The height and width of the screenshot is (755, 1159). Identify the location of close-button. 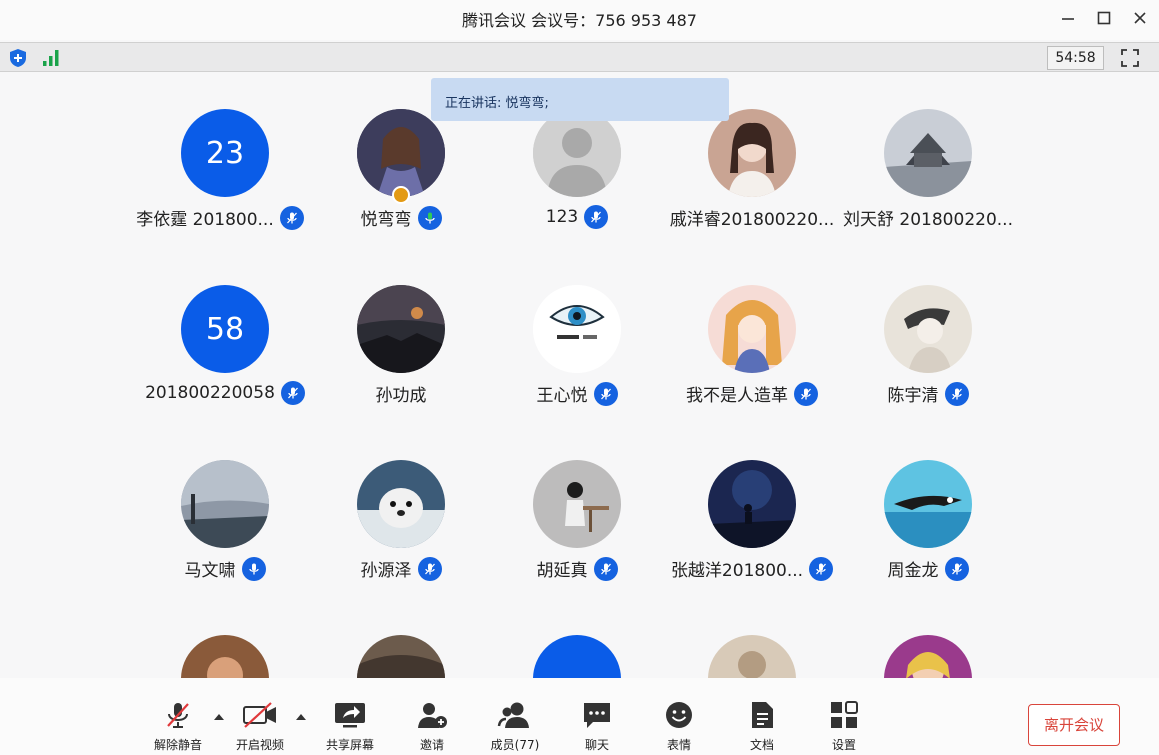
(1140, 18).